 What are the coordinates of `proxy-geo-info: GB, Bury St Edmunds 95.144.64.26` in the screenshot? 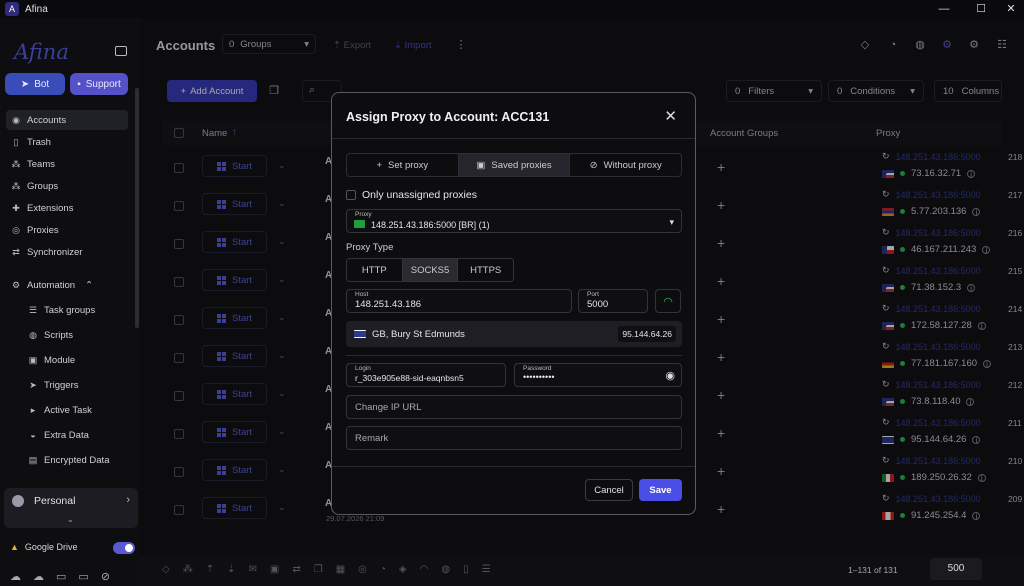 It's located at (514, 334).